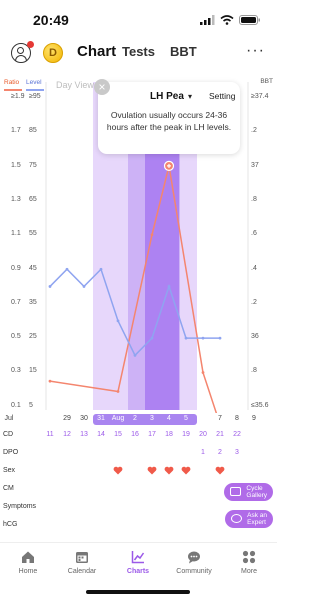 This screenshot has height=600, width=320. I want to click on ratio-tick-label: 0.9, so click(16, 268).